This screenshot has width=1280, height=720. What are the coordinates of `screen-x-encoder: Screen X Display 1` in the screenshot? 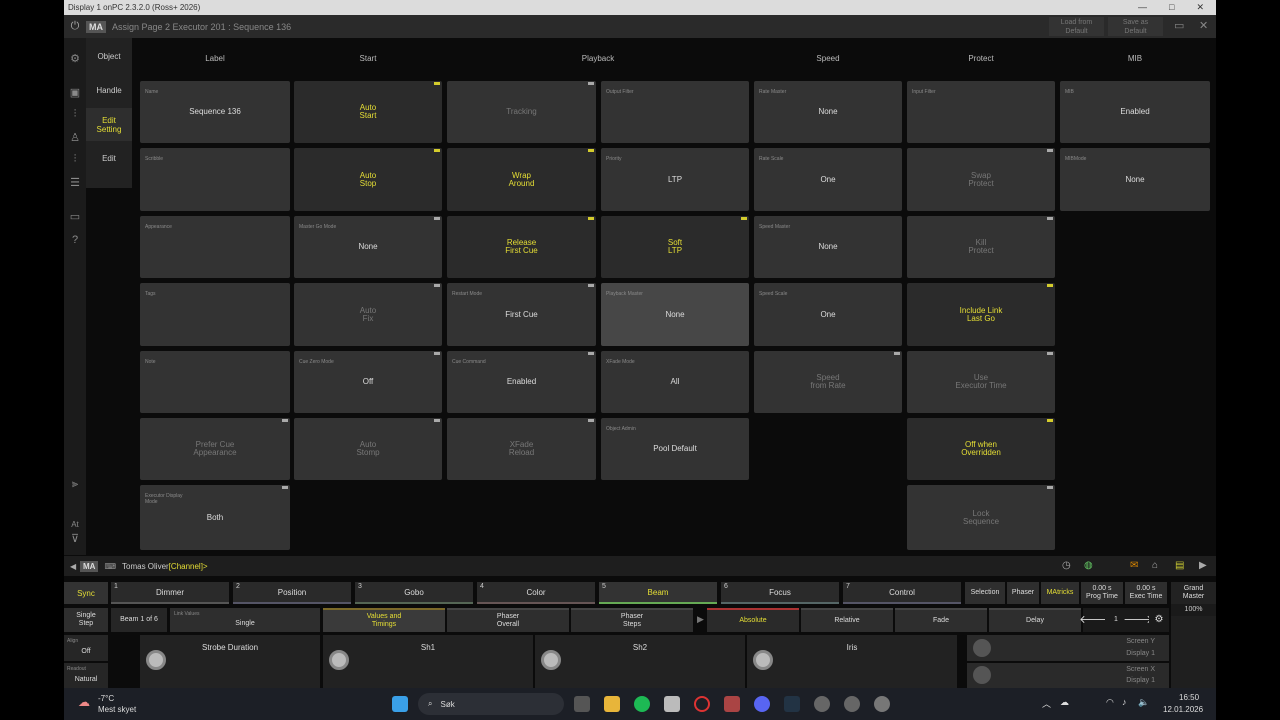 It's located at (1068, 675).